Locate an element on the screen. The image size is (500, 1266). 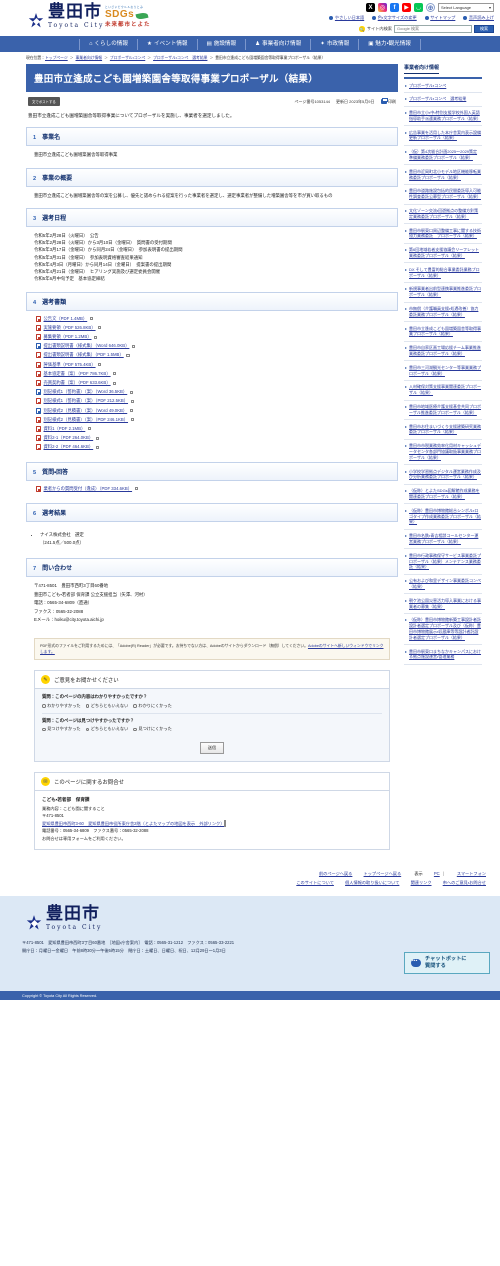
list-item: ▸ DX そして豊富的総合事業委託業務プロポーザル（結果） is located at coordinates (443, 273).